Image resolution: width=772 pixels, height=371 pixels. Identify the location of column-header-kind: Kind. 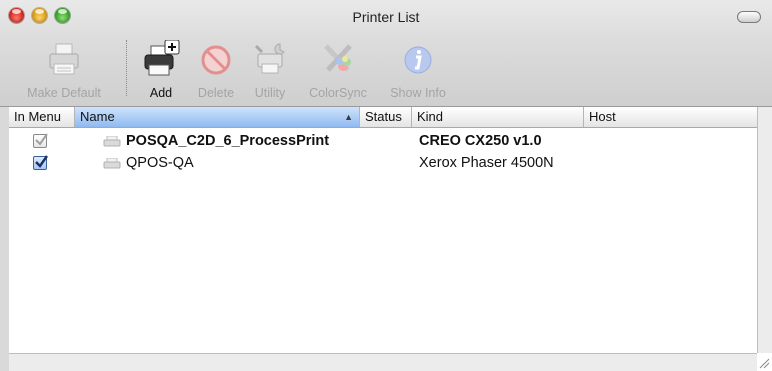
(498, 117).